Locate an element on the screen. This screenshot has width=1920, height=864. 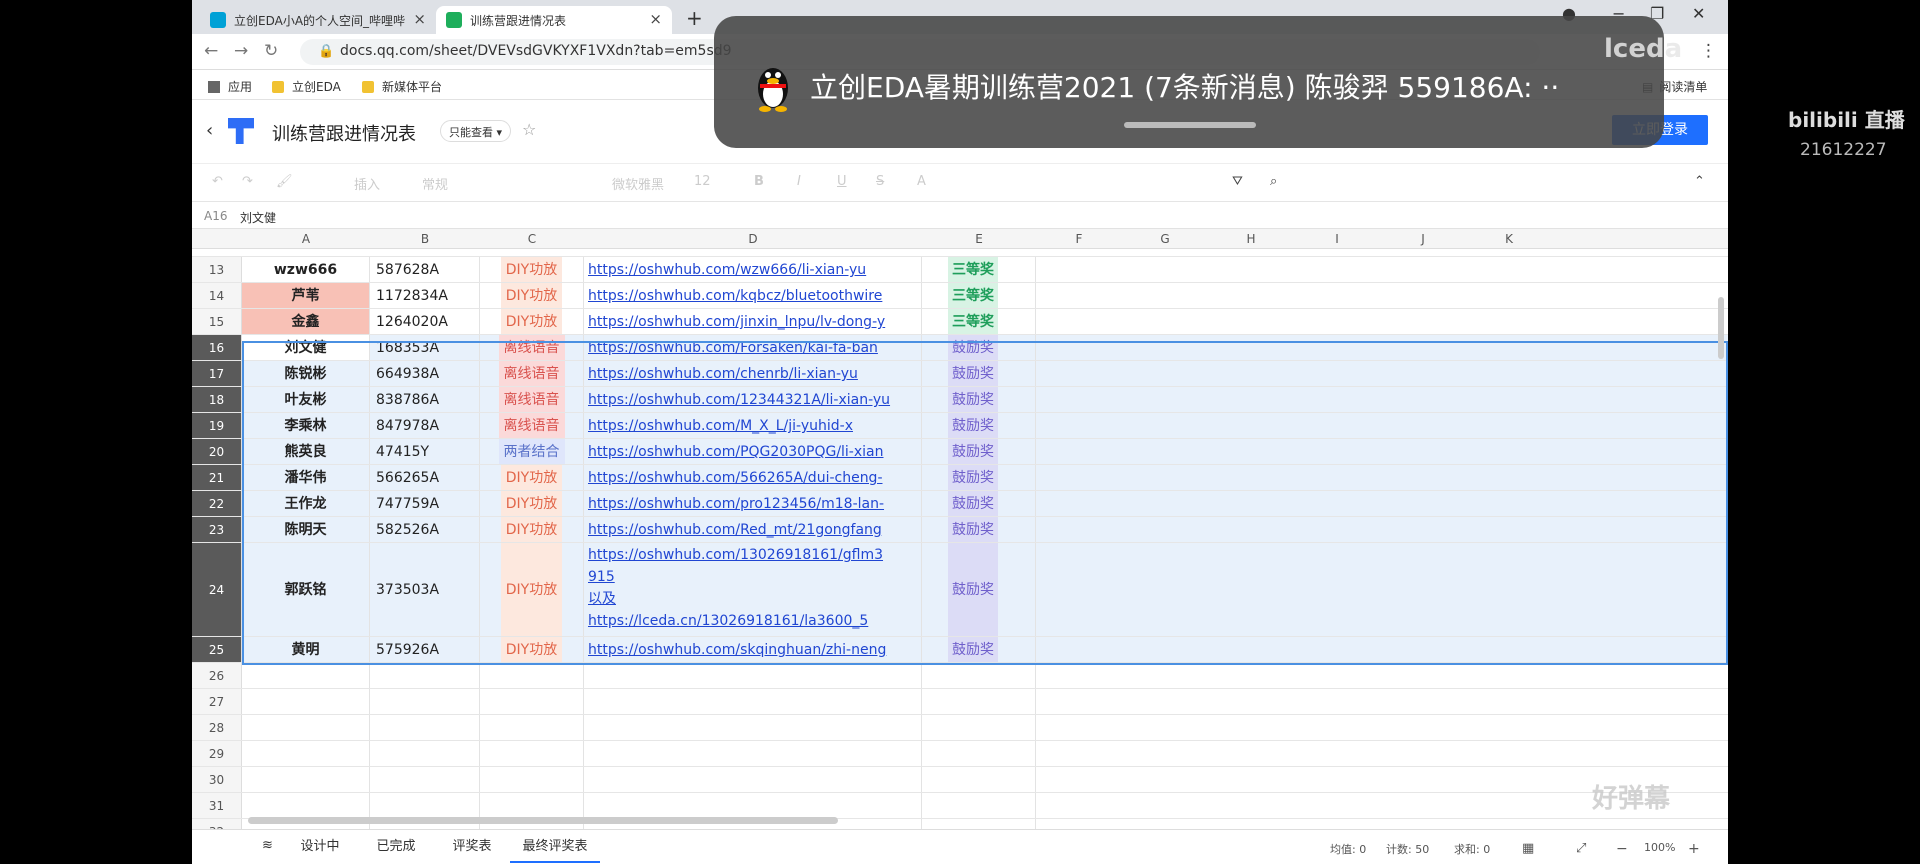
format-painter-icon: 🖌 is located at coordinates (284, 181).